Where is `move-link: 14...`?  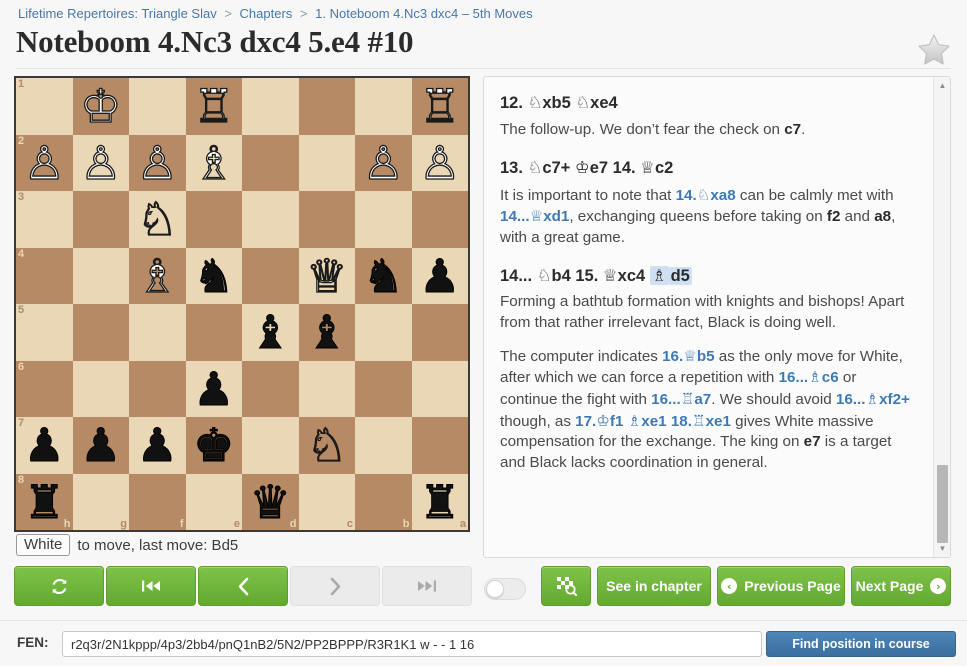 move-link: 14... is located at coordinates (515, 216).